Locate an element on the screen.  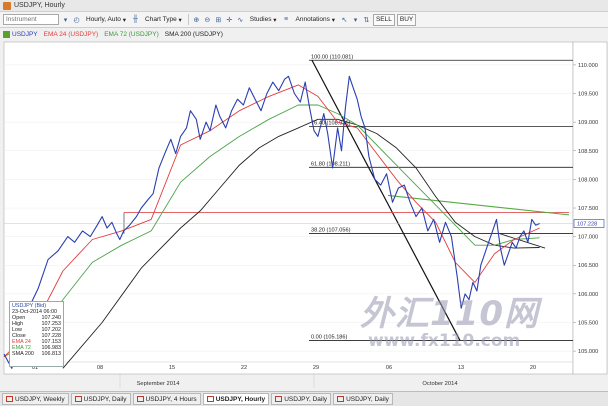
month-label: September 2014 is located at coordinates (159, 384).